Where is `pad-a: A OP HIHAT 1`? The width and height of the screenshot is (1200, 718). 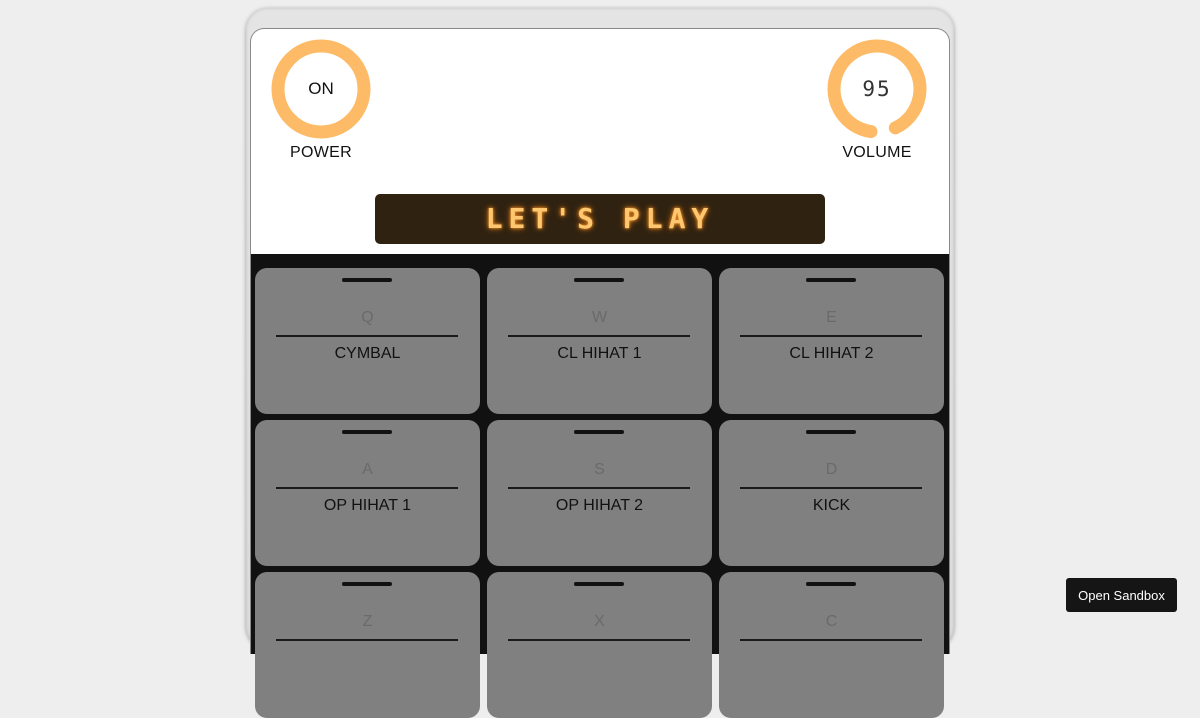 pad-a: A OP HIHAT 1 is located at coordinates (367, 493).